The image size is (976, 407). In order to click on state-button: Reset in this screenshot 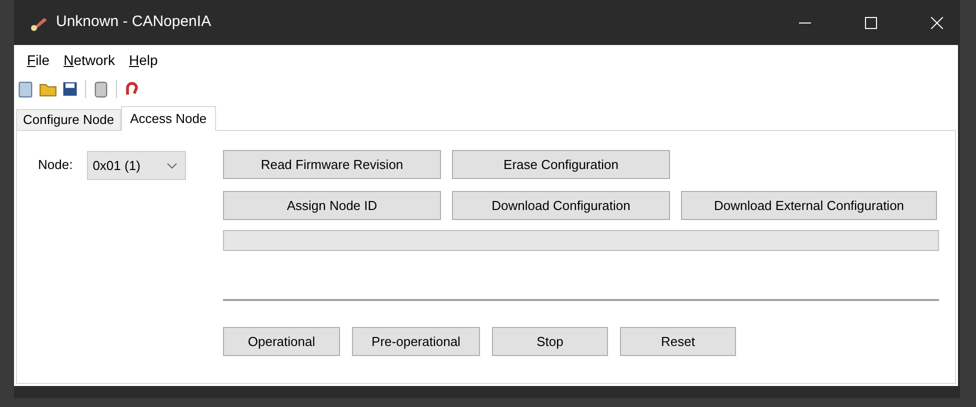, I will do `click(678, 341)`.